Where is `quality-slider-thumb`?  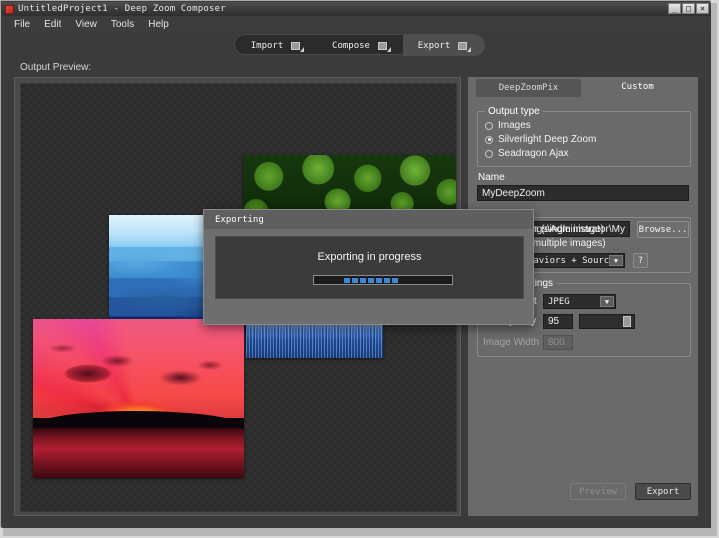 quality-slider-thumb is located at coordinates (627, 321).